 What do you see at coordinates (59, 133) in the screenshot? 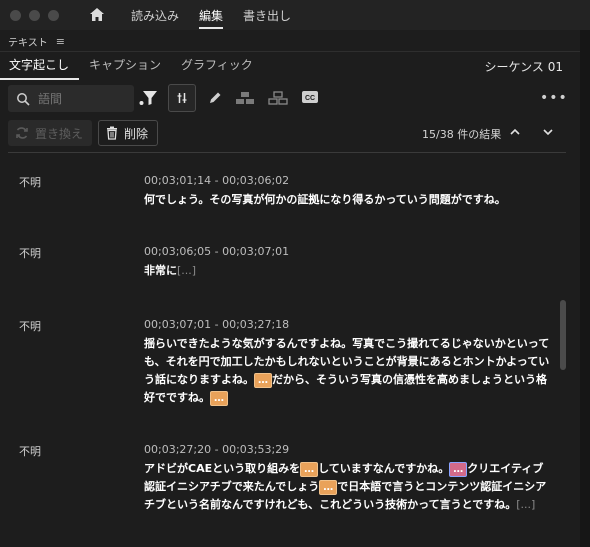
I see `replace-label: 置き換え` at bounding box center [59, 133].